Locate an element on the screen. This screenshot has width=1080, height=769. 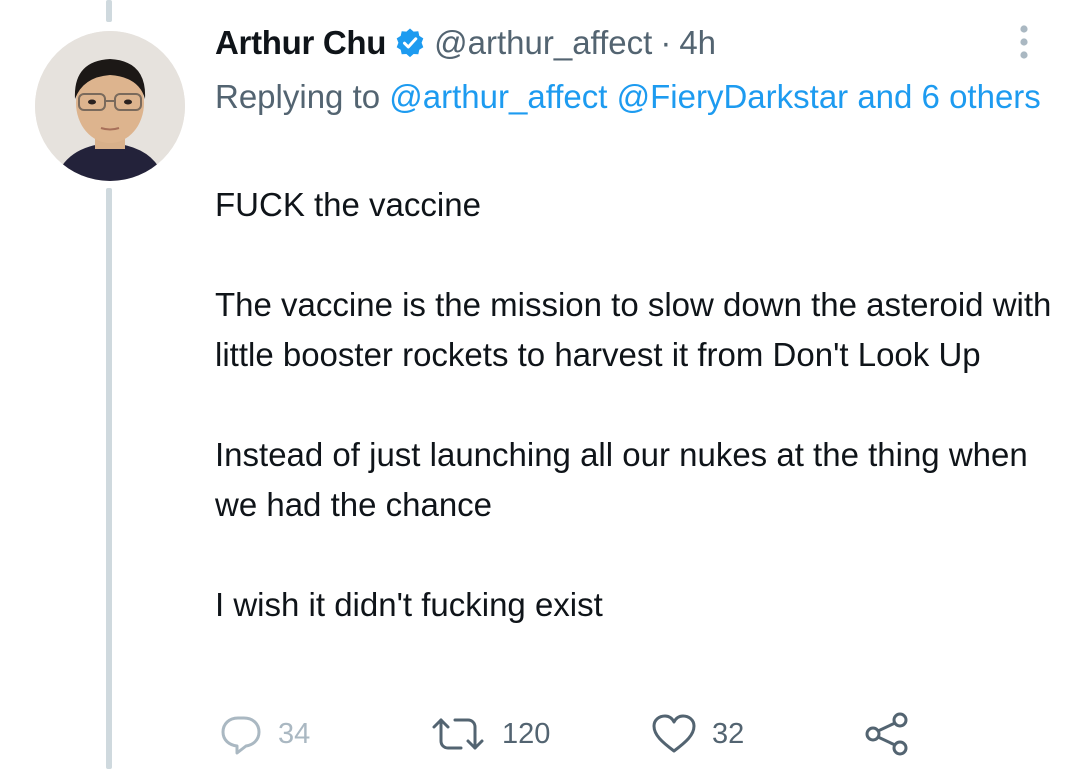
share-icon is located at coordinates (886, 734).